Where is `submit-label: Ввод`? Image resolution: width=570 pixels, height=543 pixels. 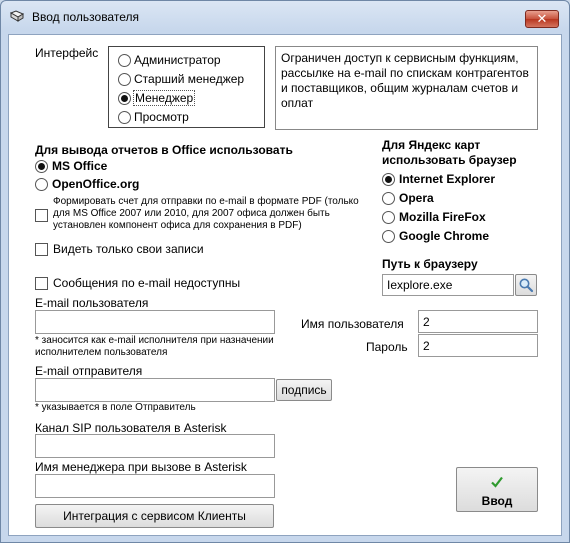
submit-label: Ввод is located at coordinates (497, 501).